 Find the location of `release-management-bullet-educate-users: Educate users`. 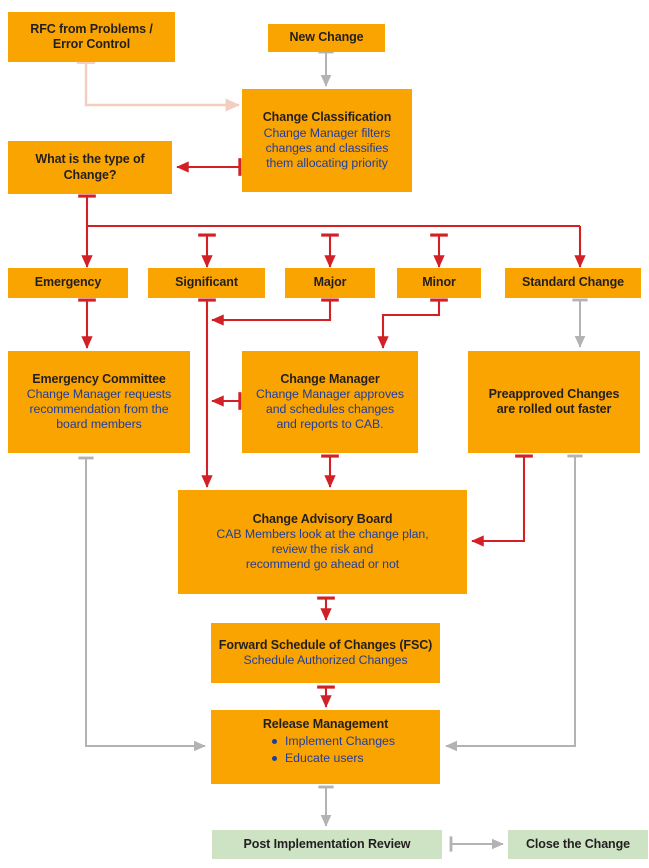

release-management-bullet-educate-users: Educate users is located at coordinates (333, 758).